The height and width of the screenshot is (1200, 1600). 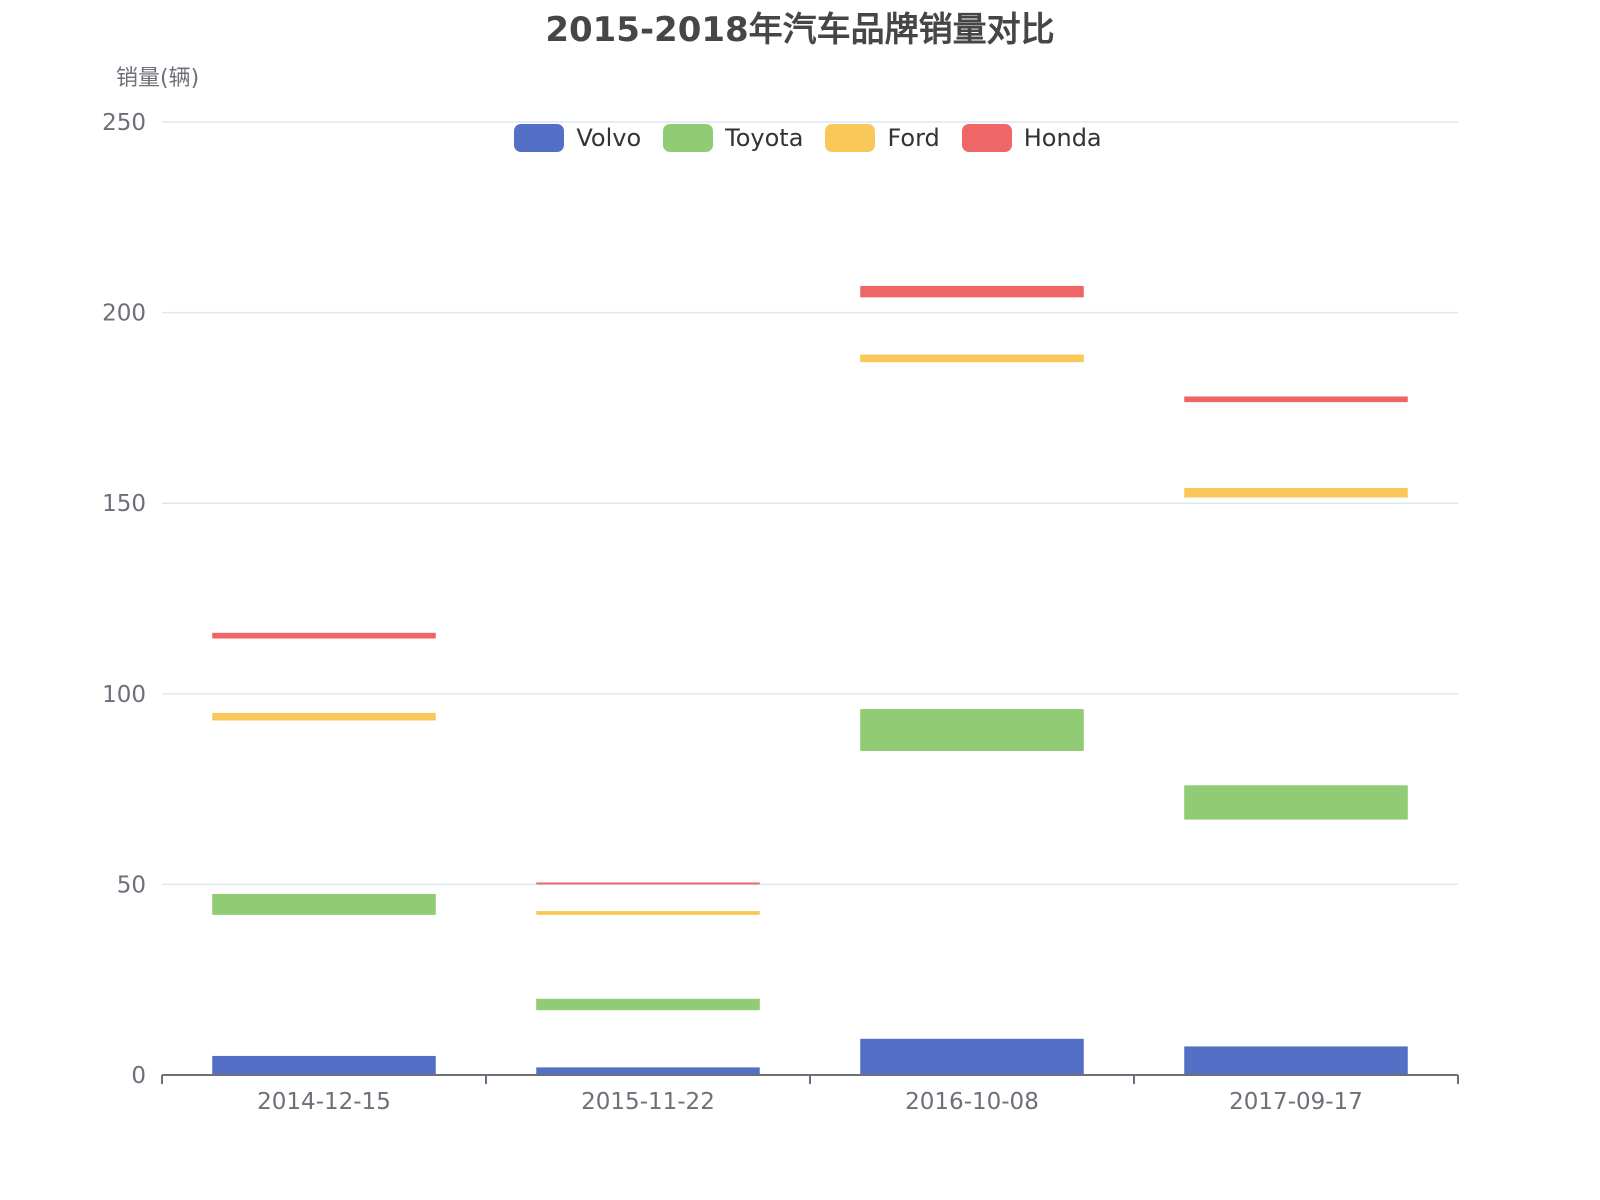 What do you see at coordinates (1296, 1102) in the screenshot?
I see `x-tick-label: 2017-09-17` at bounding box center [1296, 1102].